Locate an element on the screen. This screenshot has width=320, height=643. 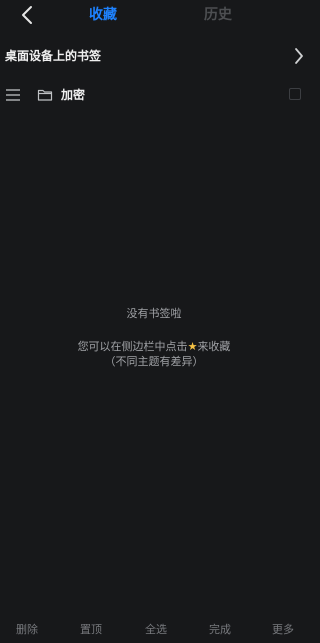
desktop-bookmarks-title: 桌面设备上的书签 is located at coordinates (53, 56).